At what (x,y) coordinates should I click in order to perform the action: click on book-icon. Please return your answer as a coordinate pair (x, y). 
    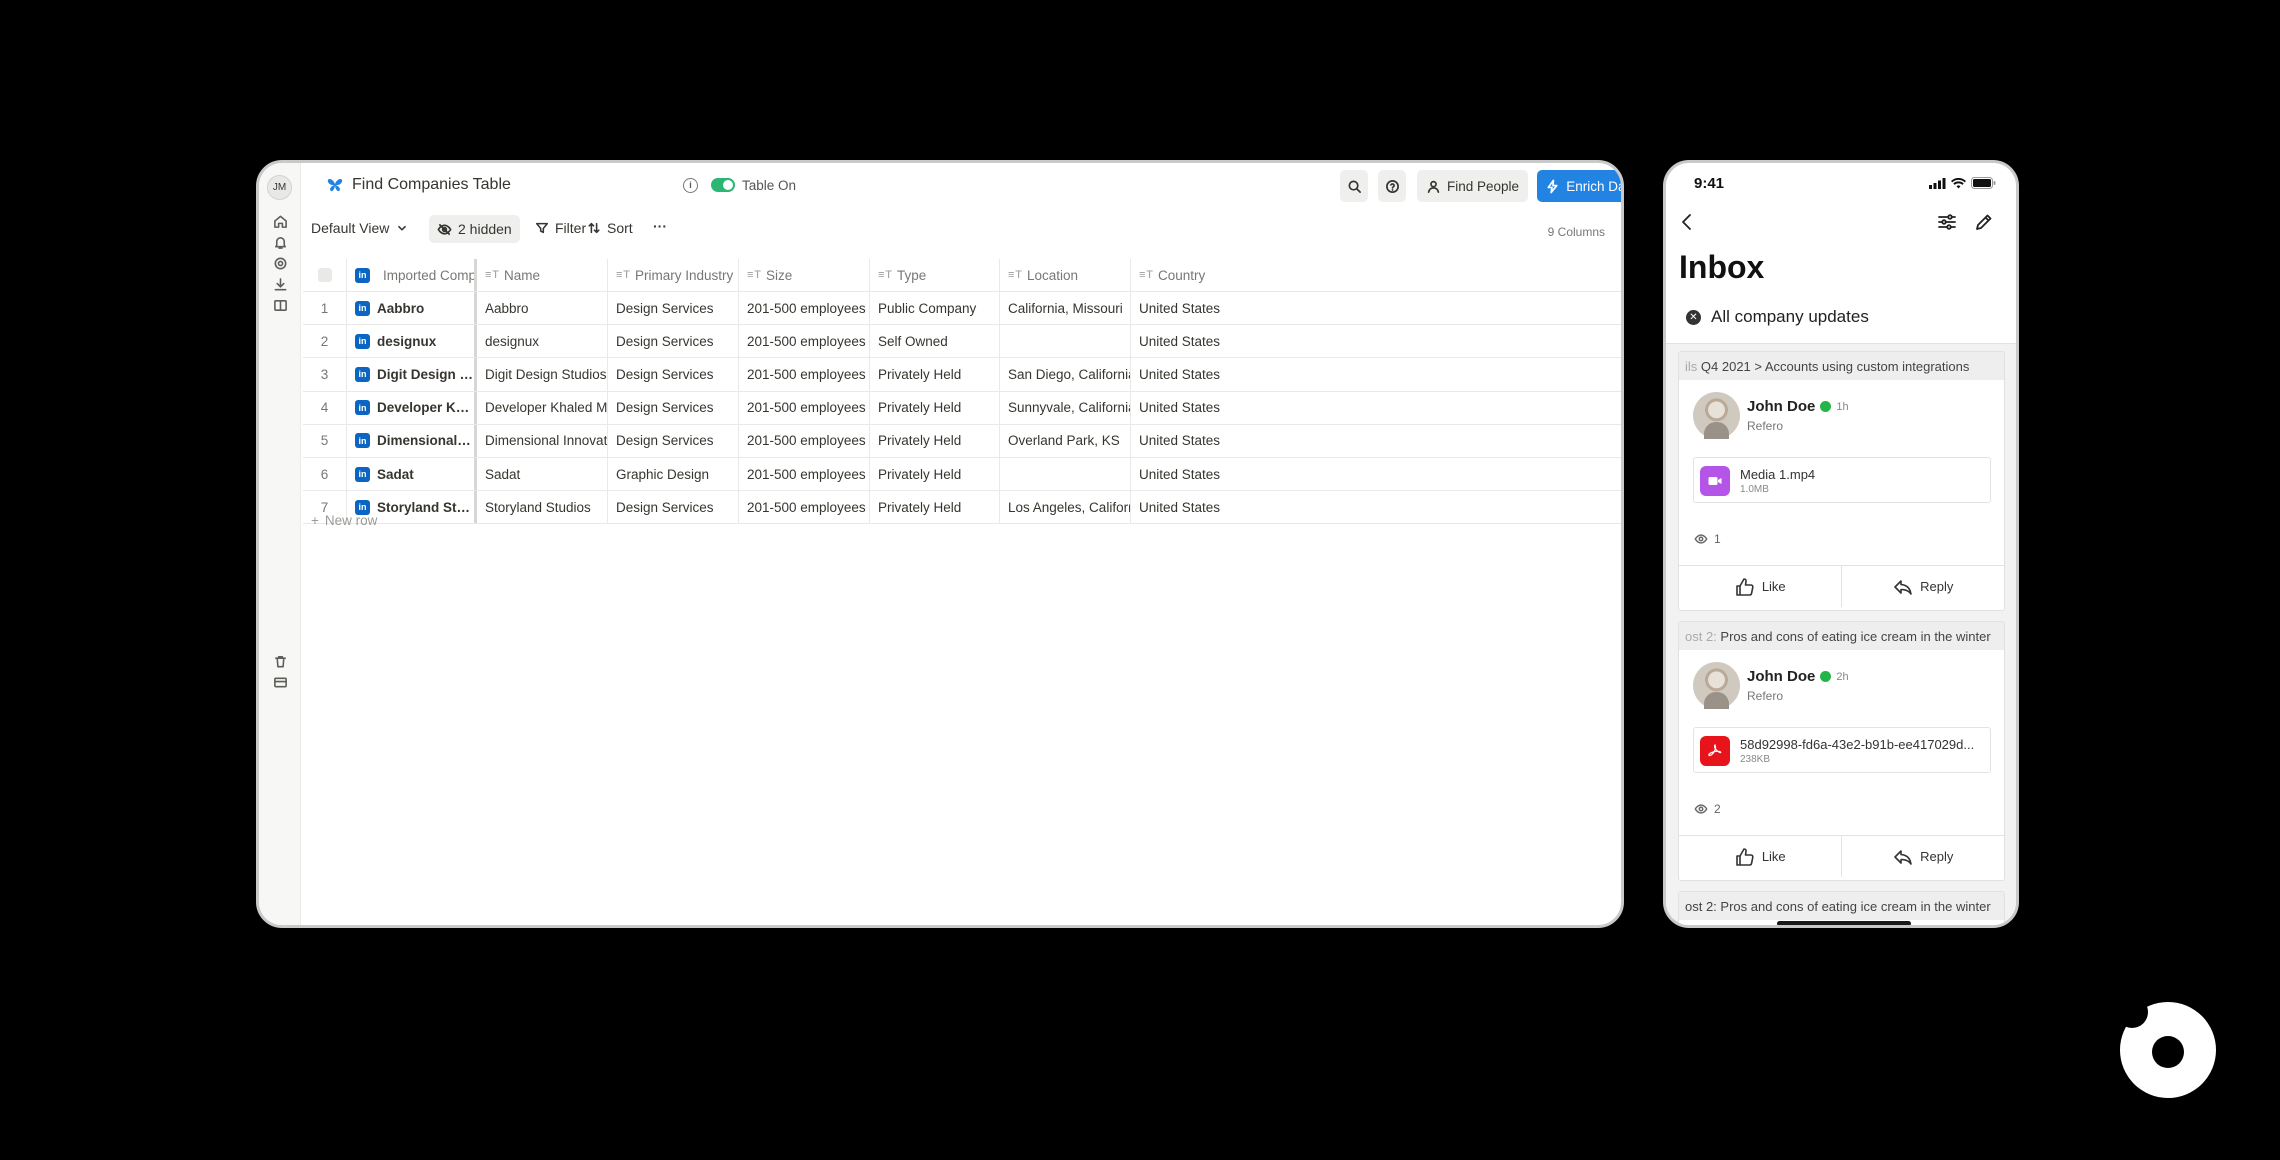
    Looking at the image, I should click on (280, 305).